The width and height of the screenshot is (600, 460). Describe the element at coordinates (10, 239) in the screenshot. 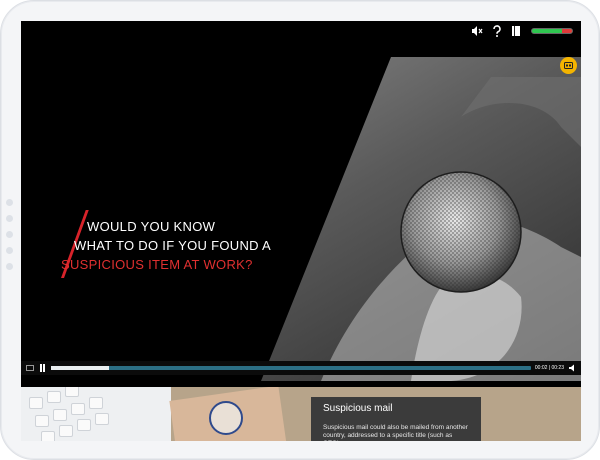

I see `tablet-side-buttons` at that location.